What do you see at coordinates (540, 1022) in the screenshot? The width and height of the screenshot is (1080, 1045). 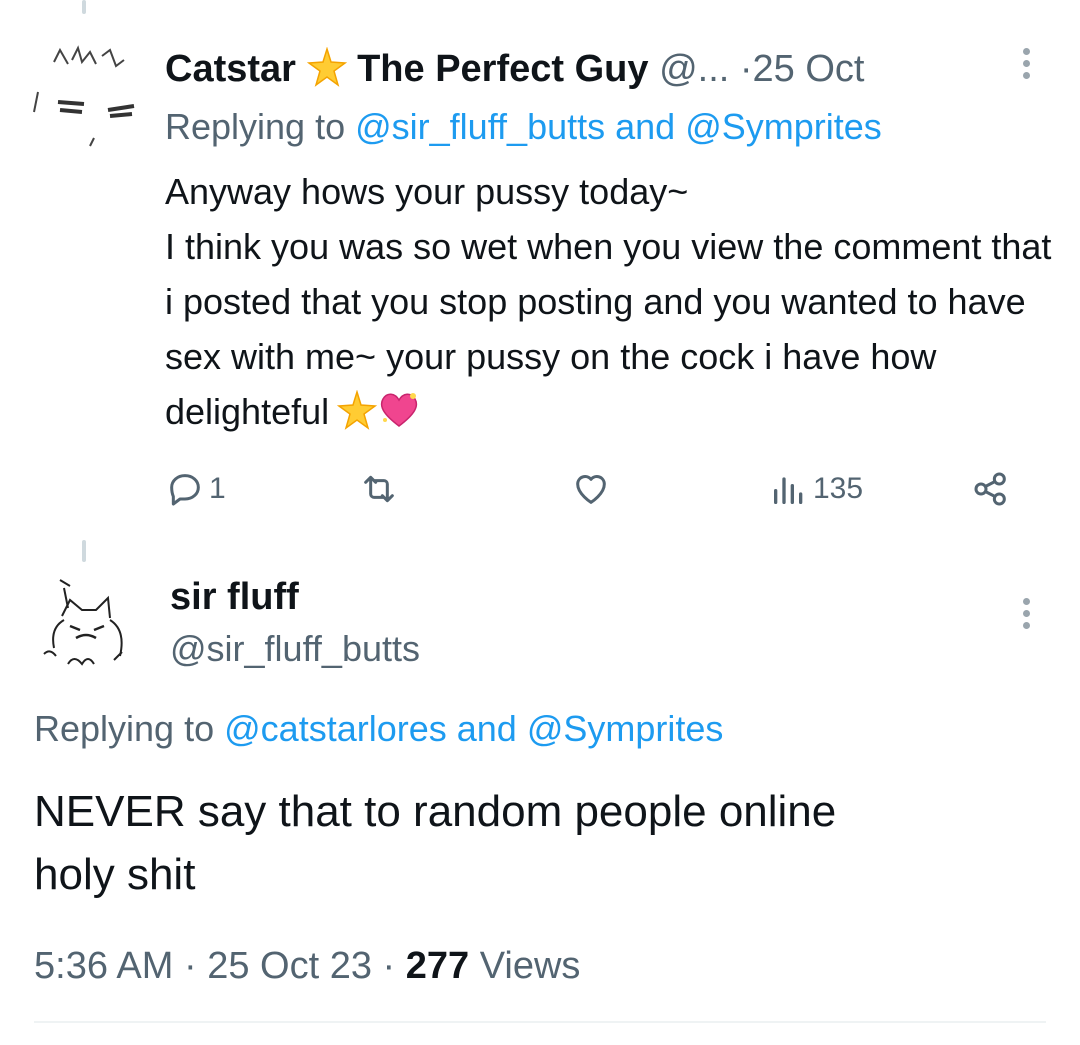 I see `divider` at bounding box center [540, 1022].